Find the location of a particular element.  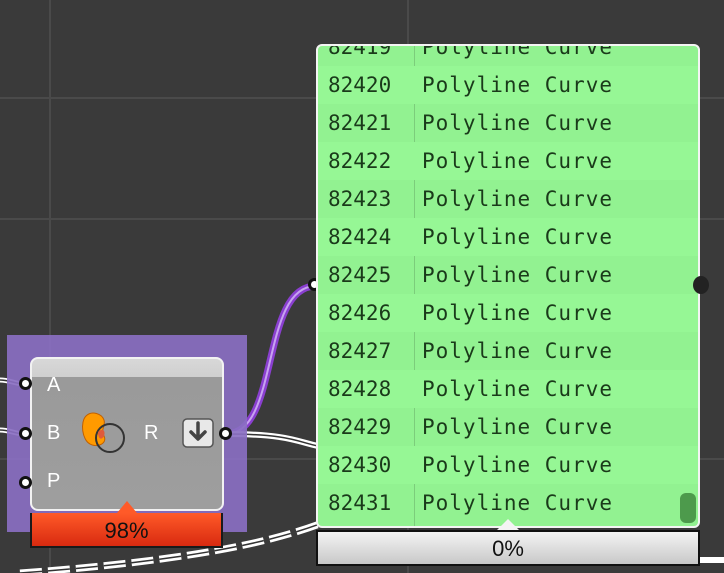

list-item: 82426 Polyline Curve is located at coordinates (508, 313).